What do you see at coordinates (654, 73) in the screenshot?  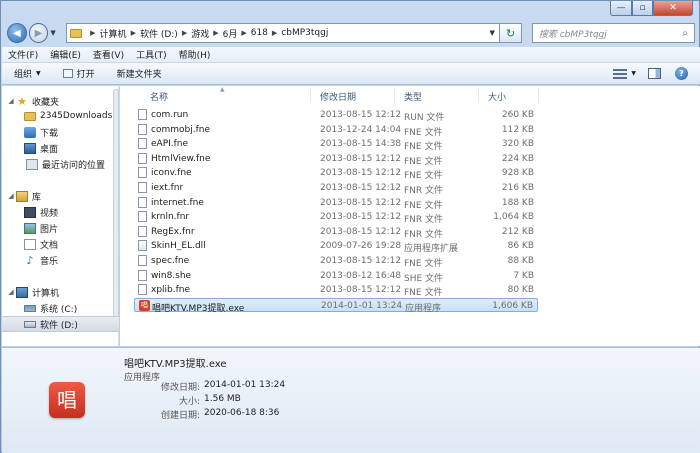 I see `preview-pane-icon` at bounding box center [654, 73].